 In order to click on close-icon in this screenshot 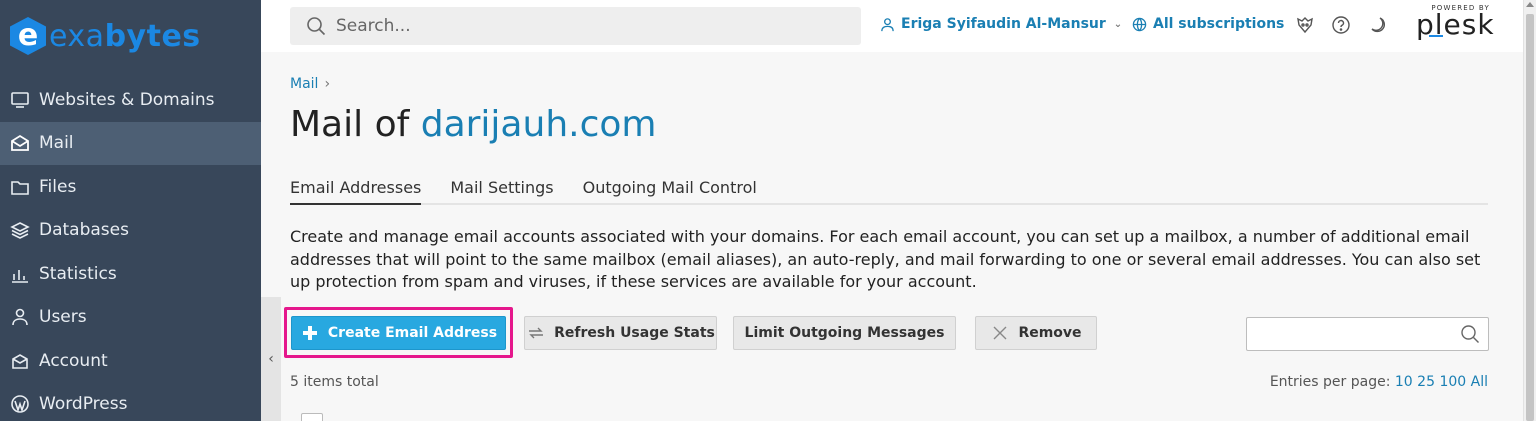, I will do `click(1000, 333)`.